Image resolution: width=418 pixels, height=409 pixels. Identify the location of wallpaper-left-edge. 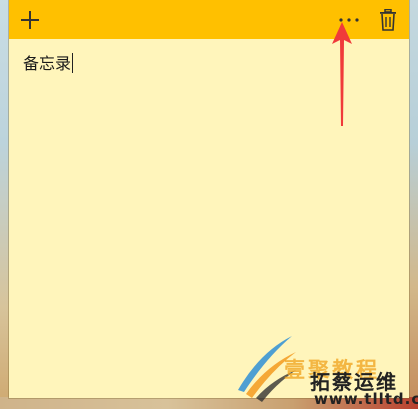
(4, 204).